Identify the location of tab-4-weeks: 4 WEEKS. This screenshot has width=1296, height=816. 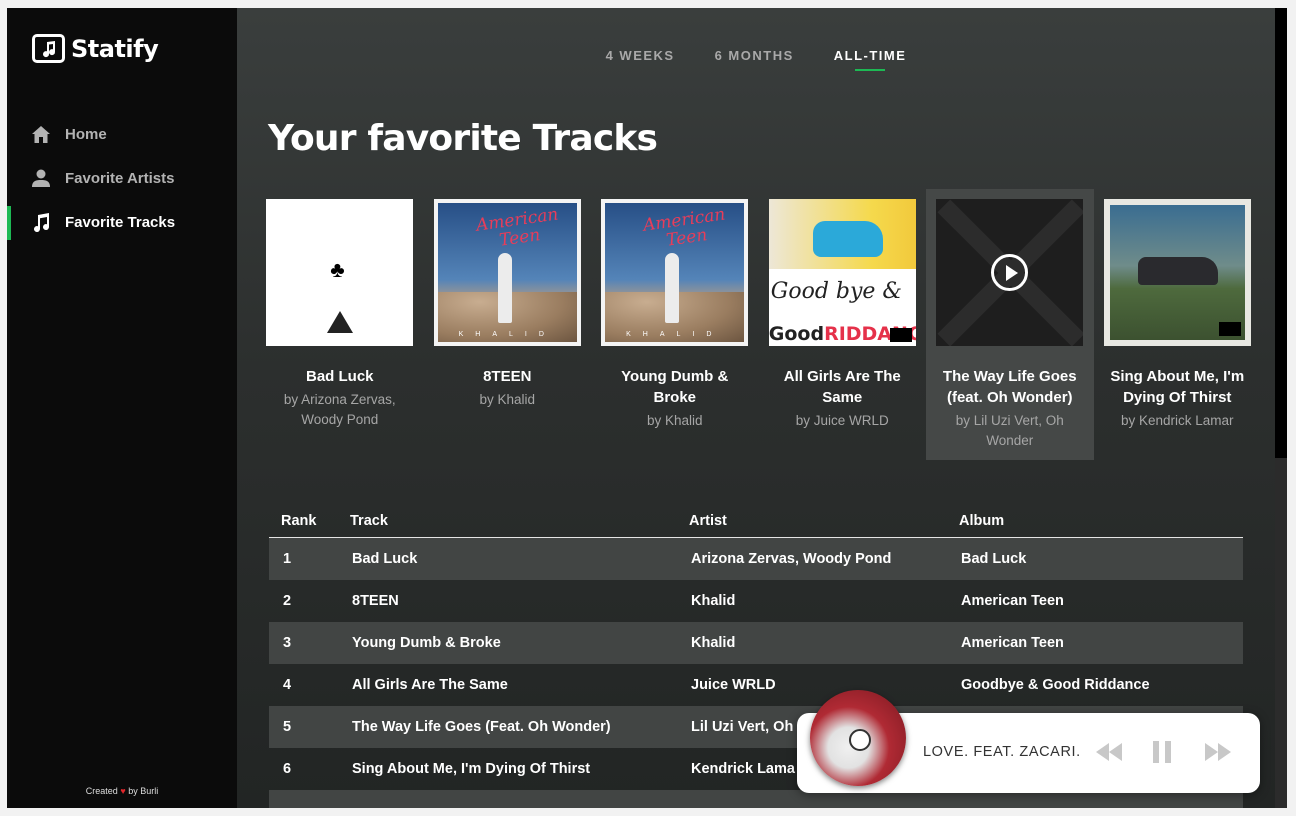
(640, 57).